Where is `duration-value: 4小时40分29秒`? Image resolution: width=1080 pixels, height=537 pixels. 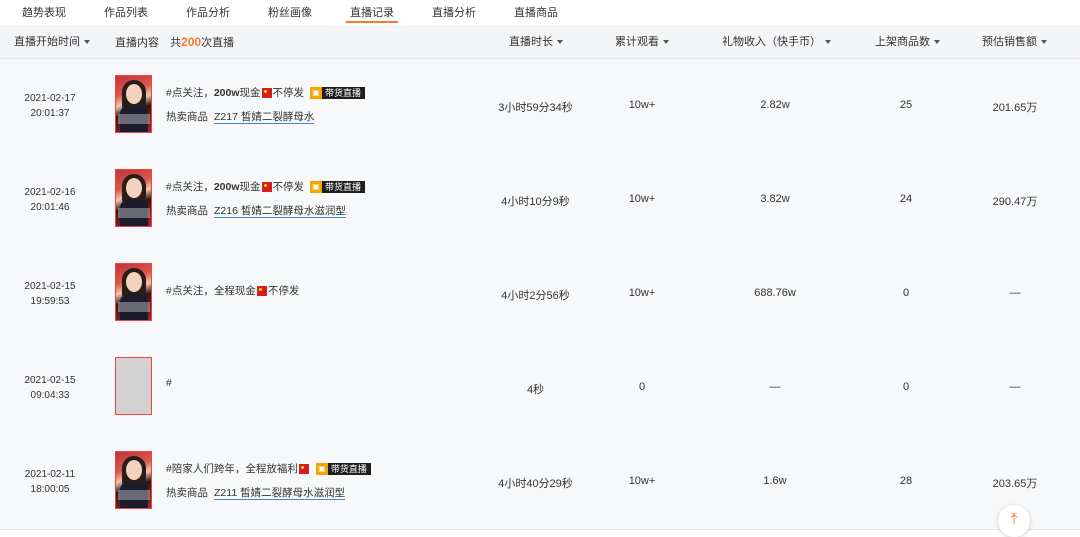
duration-value: 4小时40分29秒 is located at coordinates (535, 484).